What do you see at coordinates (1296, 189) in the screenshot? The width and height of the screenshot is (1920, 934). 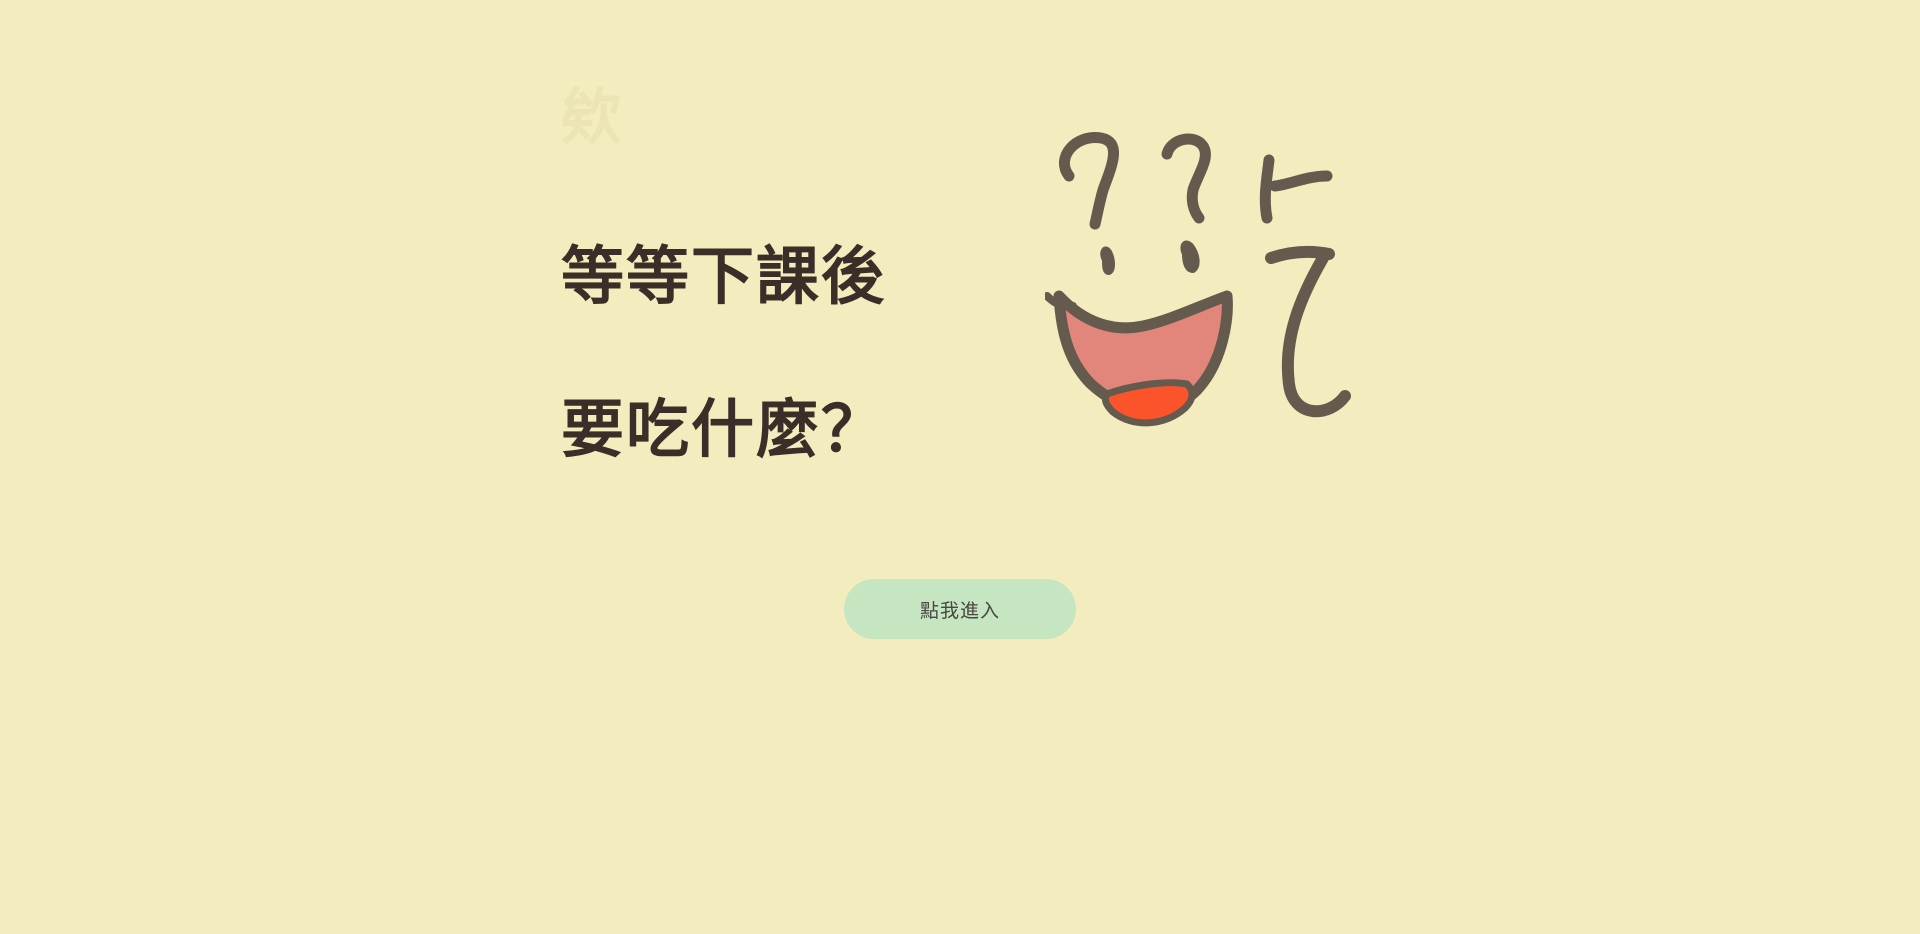 I see `exclamation-top-icon` at bounding box center [1296, 189].